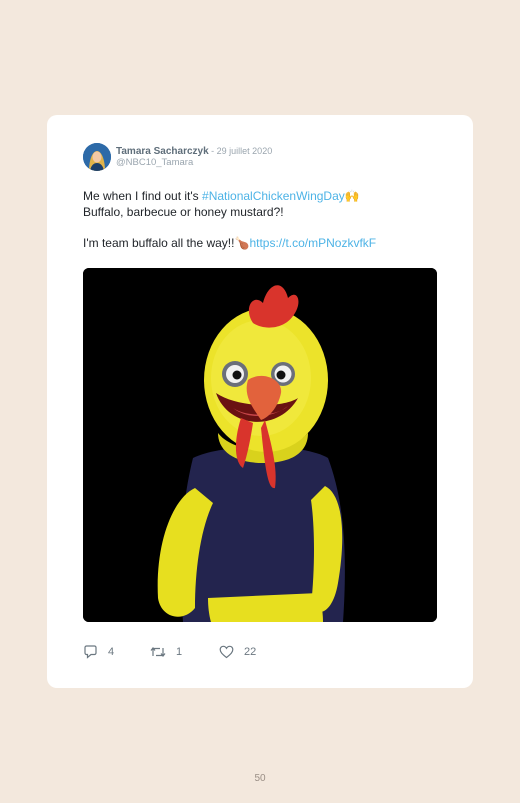  I want to click on tweet-text-segment: Me when I find out it's, so click(143, 196).